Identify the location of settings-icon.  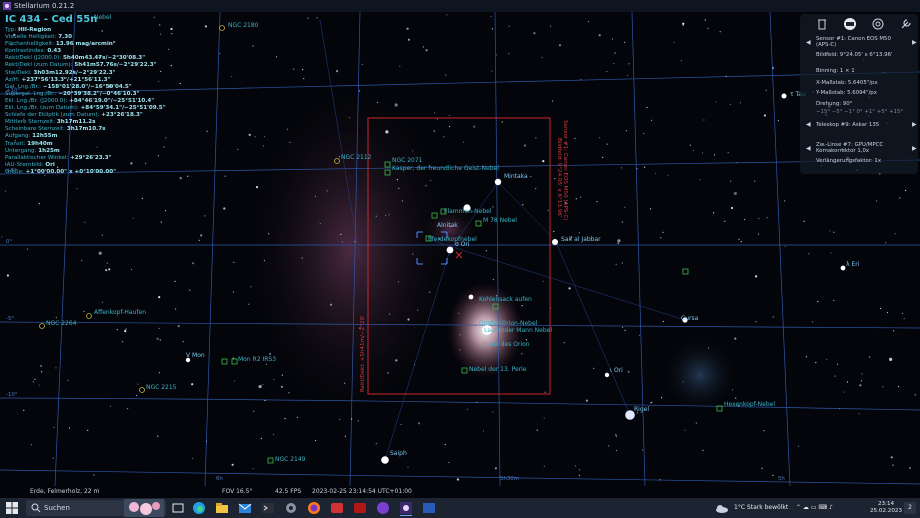
(291, 508).